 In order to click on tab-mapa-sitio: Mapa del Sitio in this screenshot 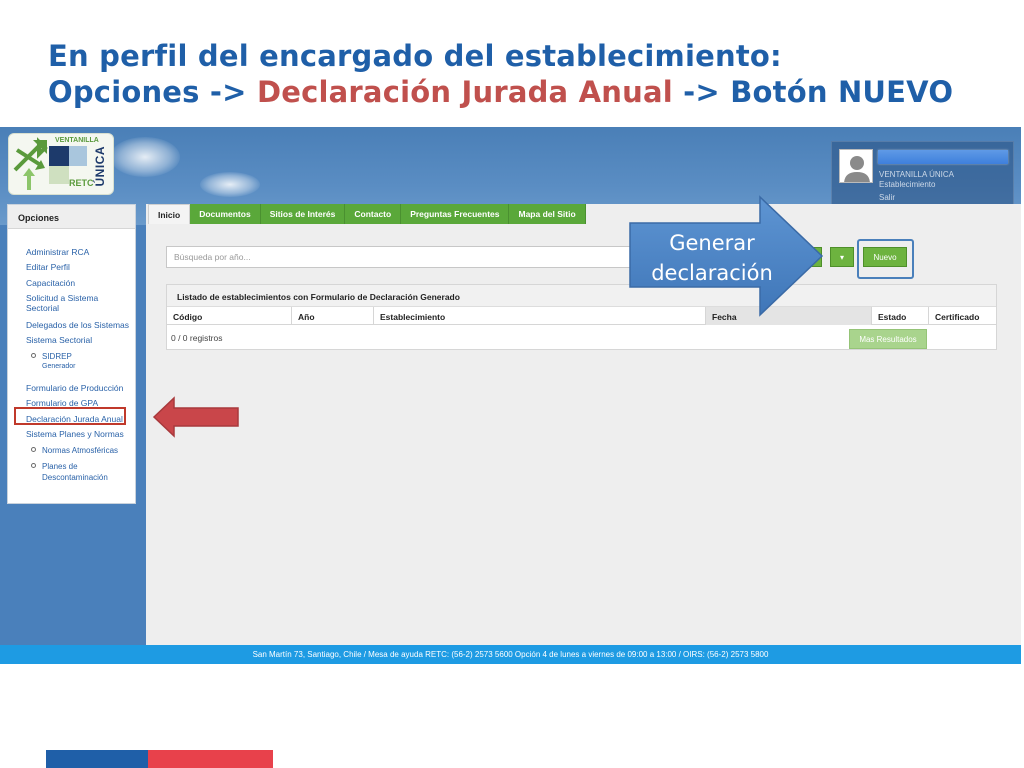, I will do `click(547, 214)`.